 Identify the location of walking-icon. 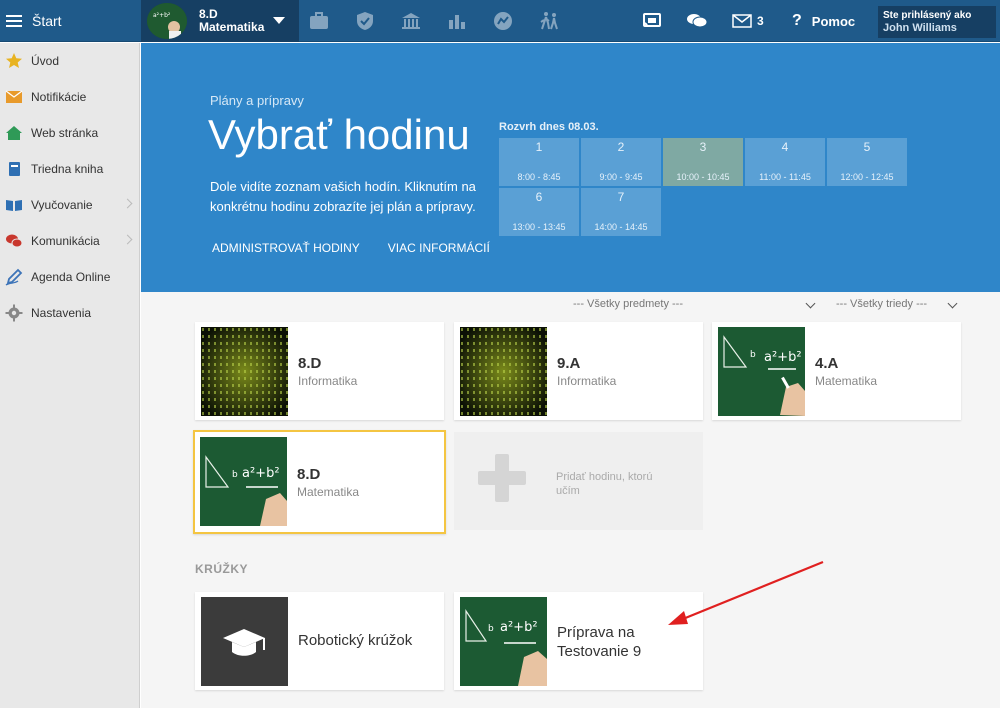
(549, 21).